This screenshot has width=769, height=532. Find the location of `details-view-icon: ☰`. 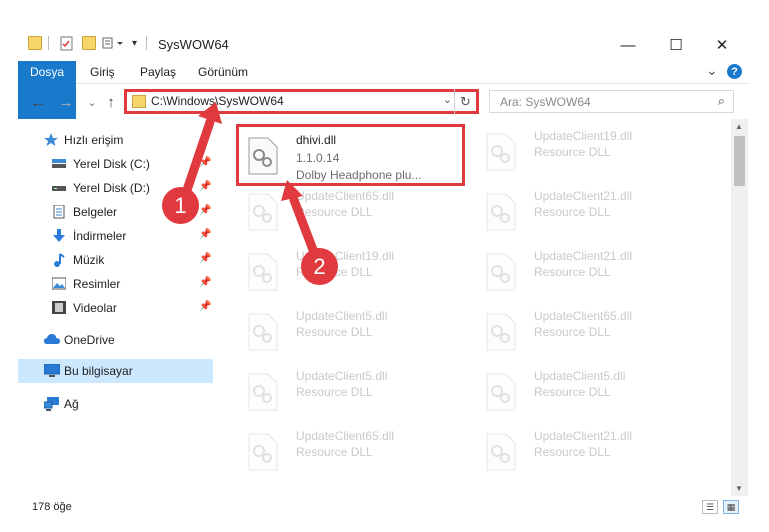

details-view-icon: ☰ is located at coordinates (710, 507).